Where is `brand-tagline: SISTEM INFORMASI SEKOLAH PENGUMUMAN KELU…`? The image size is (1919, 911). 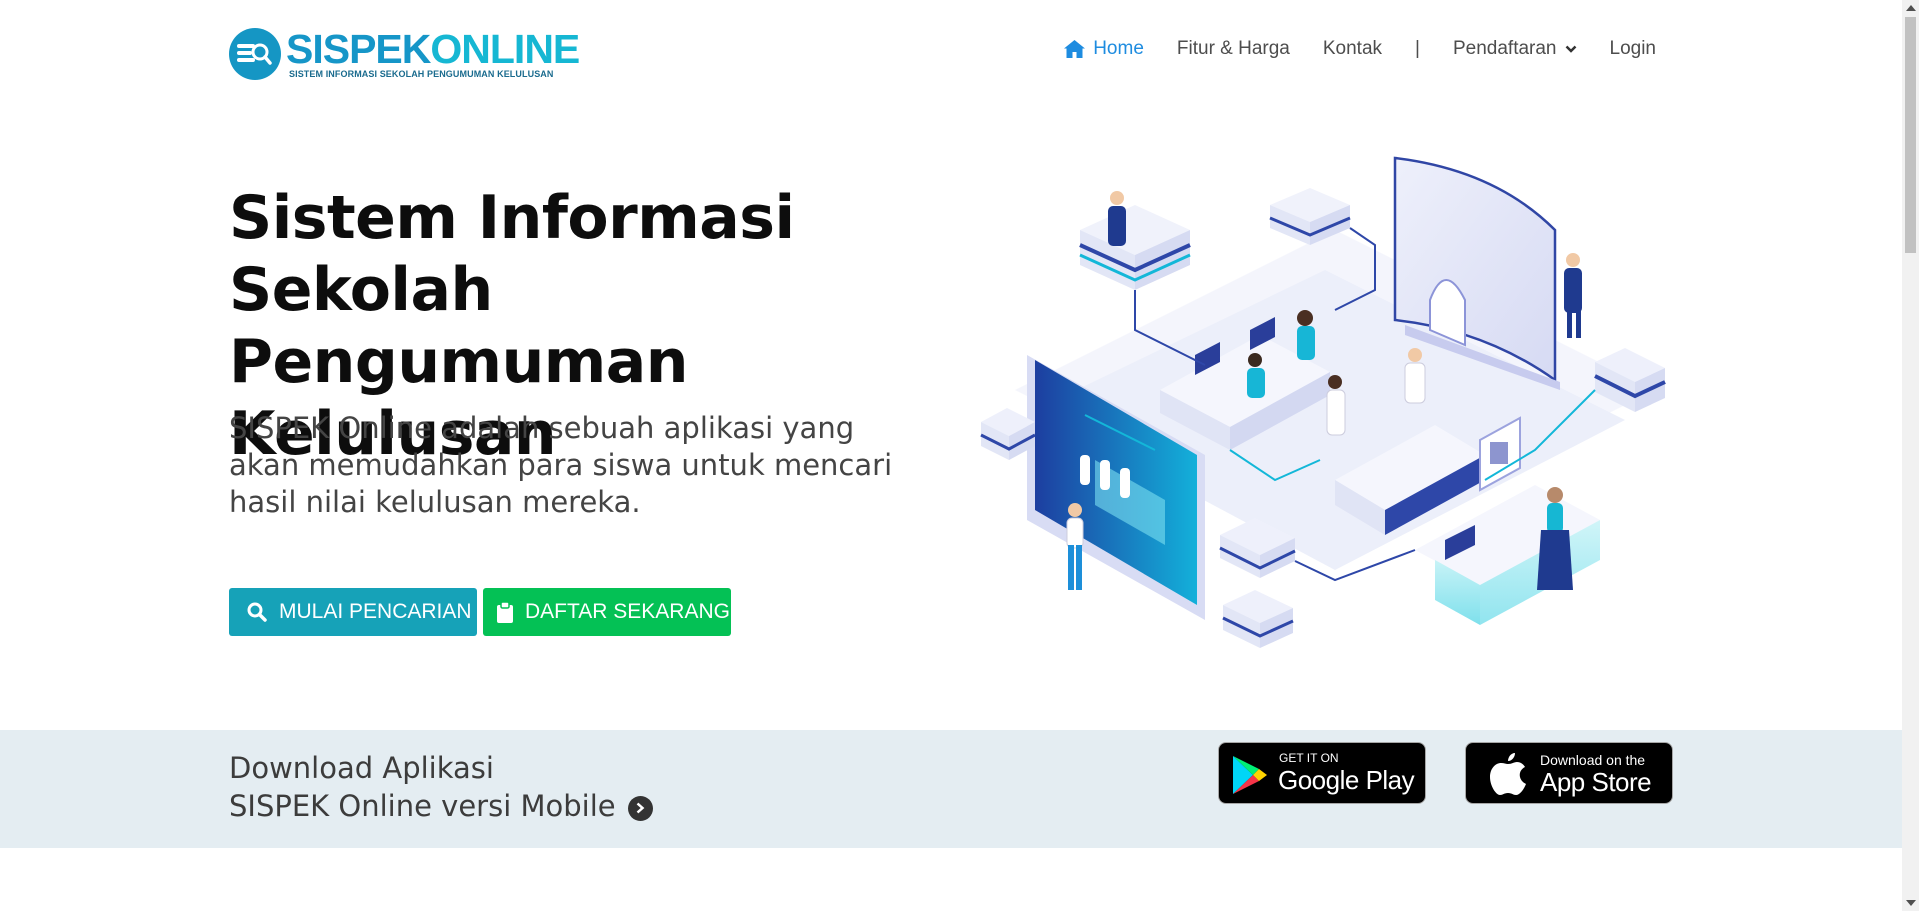 brand-tagline: SISTEM INFORMASI SEKOLAH PENGUMUMAN KELU… is located at coordinates (421, 74).